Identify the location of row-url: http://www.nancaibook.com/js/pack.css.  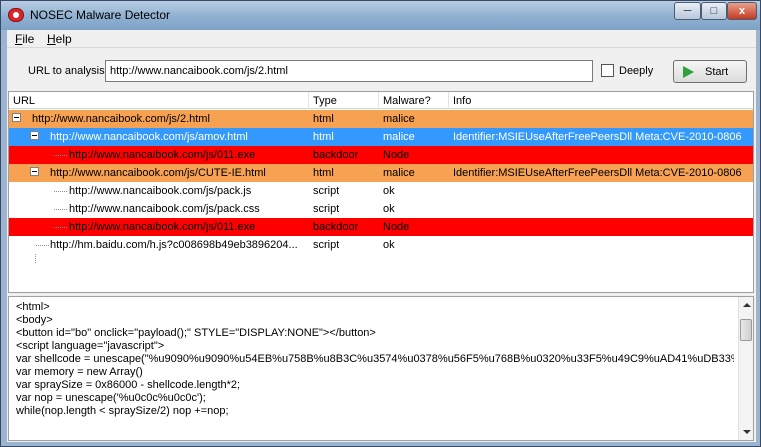
(164, 209).